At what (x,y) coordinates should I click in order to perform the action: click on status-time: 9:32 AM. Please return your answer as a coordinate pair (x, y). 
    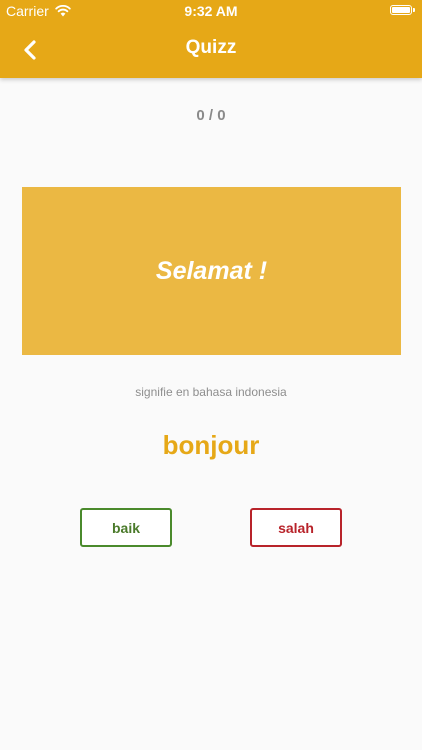
    Looking at the image, I should click on (211, 11).